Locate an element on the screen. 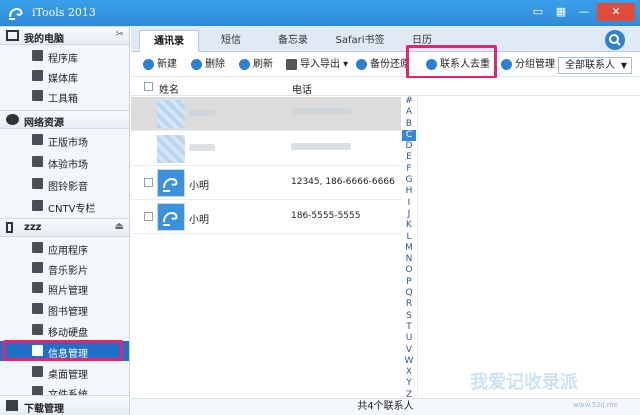 Image resolution: width=640 pixels, height=415 pixels. table-row: 小明 12345, 186-6666-6666 is located at coordinates (266, 183).